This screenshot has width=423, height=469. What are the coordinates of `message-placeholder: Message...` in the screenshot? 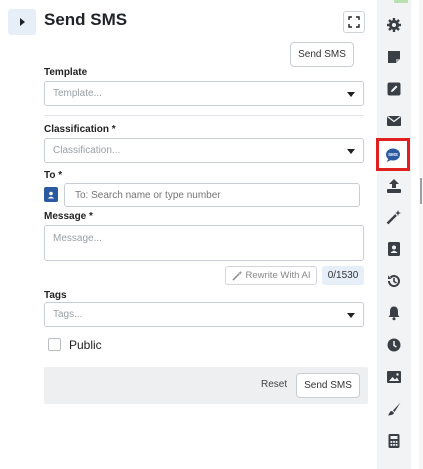 It's located at (77, 238).